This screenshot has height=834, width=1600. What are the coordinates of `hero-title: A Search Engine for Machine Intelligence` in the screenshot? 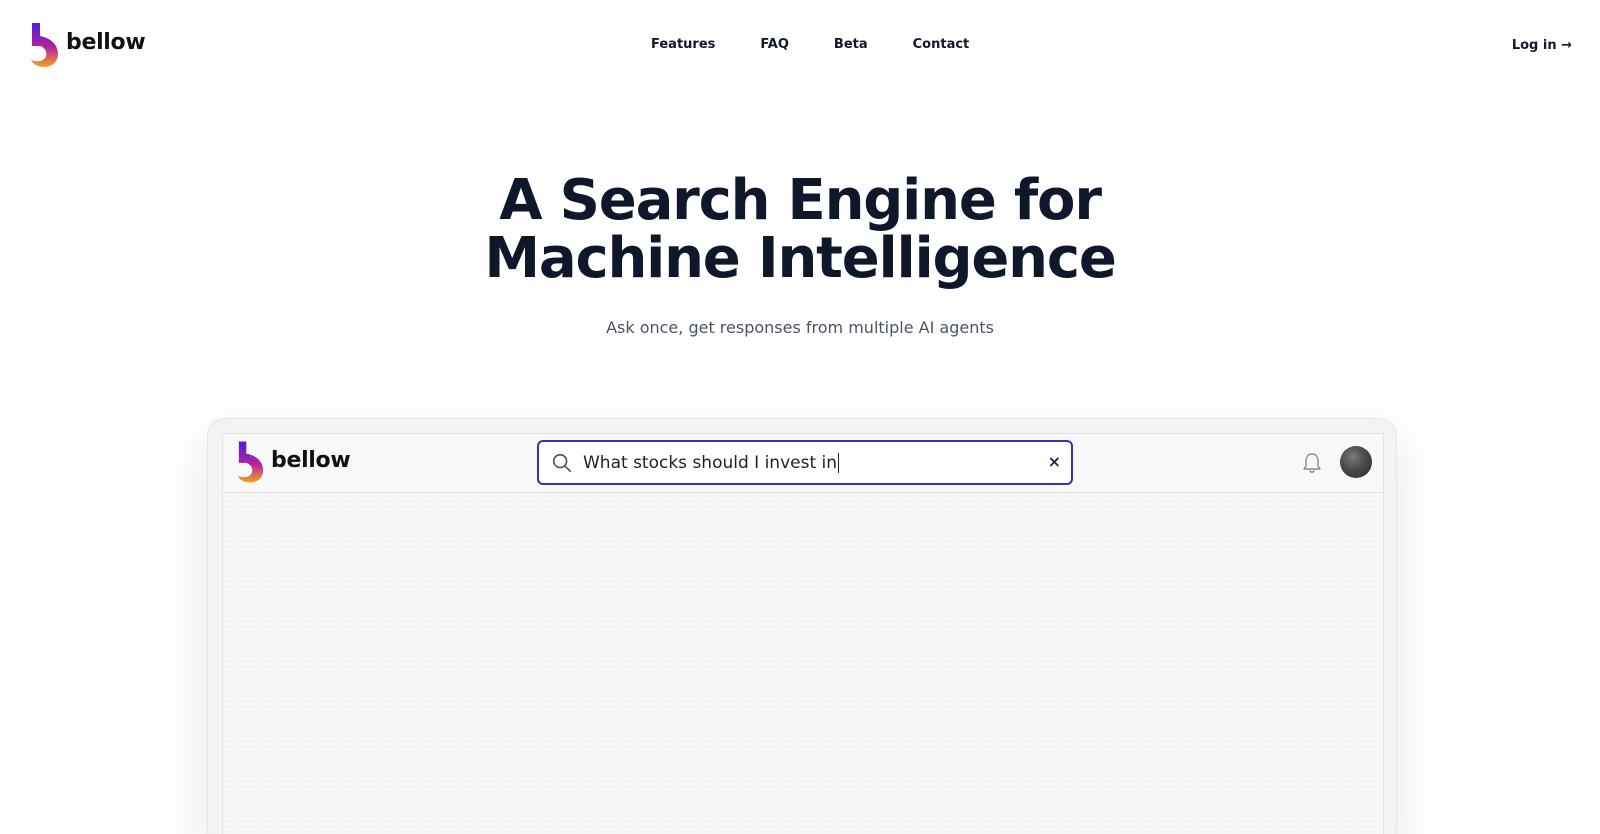 It's located at (800, 230).